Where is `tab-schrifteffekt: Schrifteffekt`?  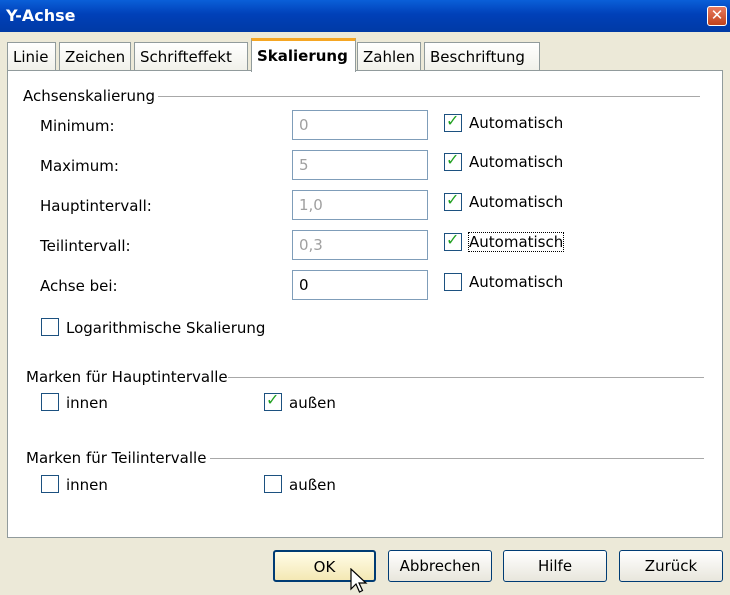
tab-schrifteffekt: Schrifteffekt is located at coordinates (191, 56).